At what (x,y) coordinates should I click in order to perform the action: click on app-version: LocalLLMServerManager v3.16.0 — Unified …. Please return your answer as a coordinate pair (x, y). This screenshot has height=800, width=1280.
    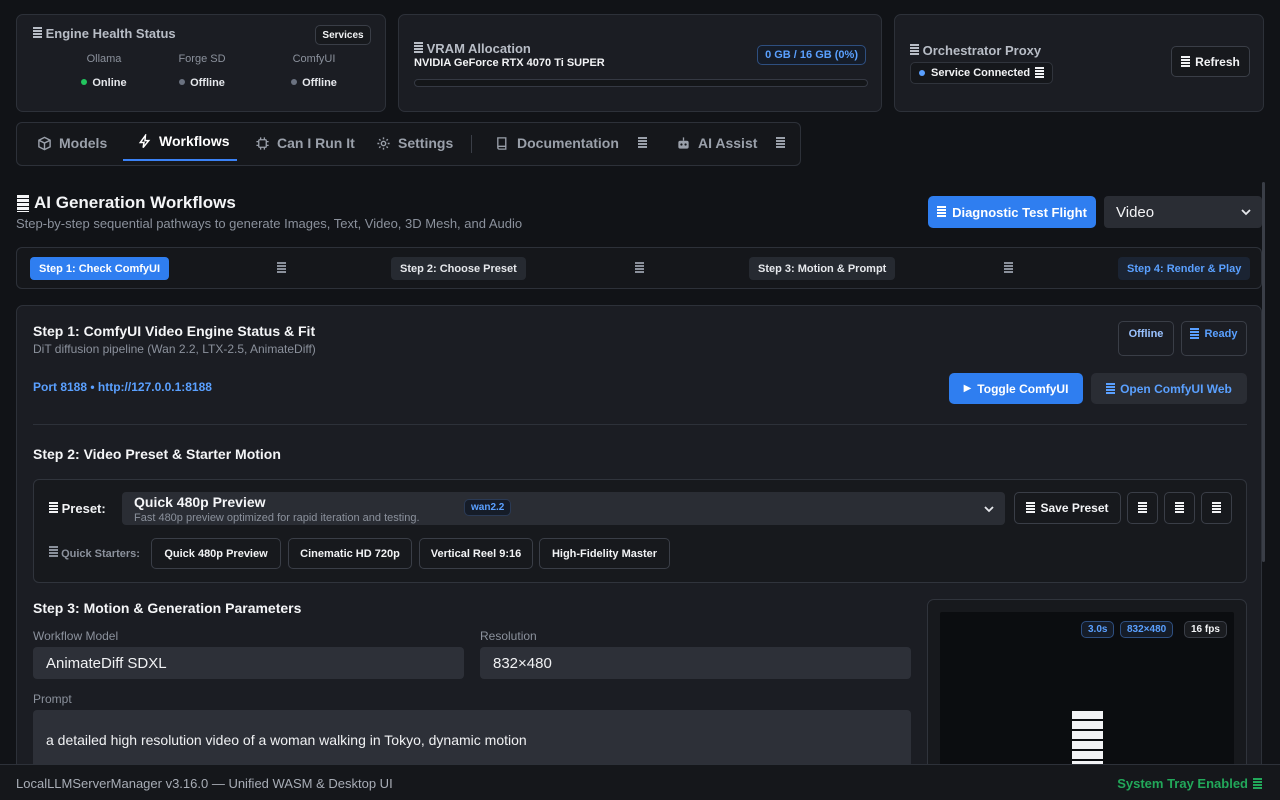
    Looking at the image, I should click on (204, 783).